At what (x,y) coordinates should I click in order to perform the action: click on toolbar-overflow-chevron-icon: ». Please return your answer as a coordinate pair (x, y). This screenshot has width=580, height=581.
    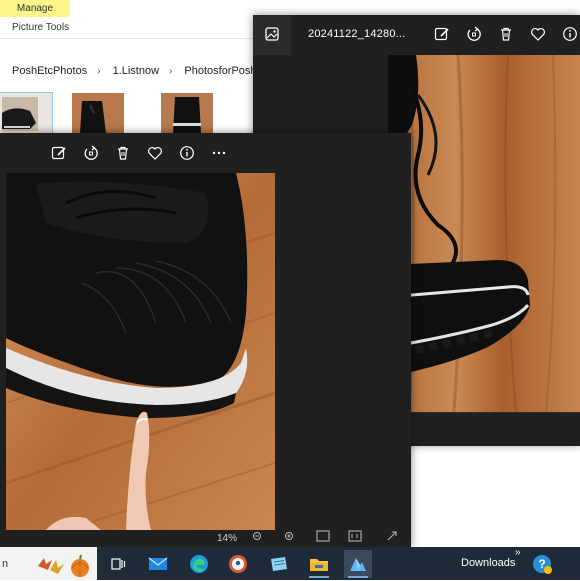
    Looking at the image, I should click on (518, 552).